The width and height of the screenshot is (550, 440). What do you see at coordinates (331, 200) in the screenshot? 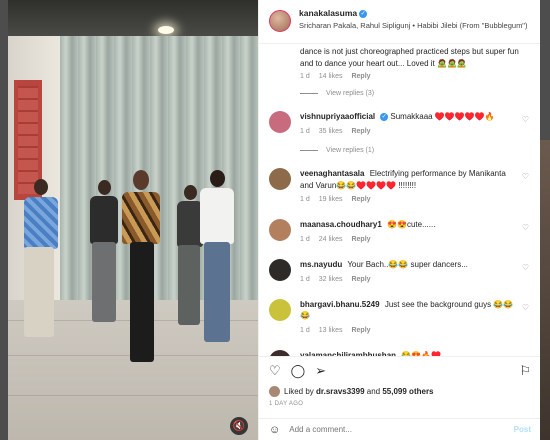
I see `comment-likes: 19 likes` at bounding box center [331, 200].